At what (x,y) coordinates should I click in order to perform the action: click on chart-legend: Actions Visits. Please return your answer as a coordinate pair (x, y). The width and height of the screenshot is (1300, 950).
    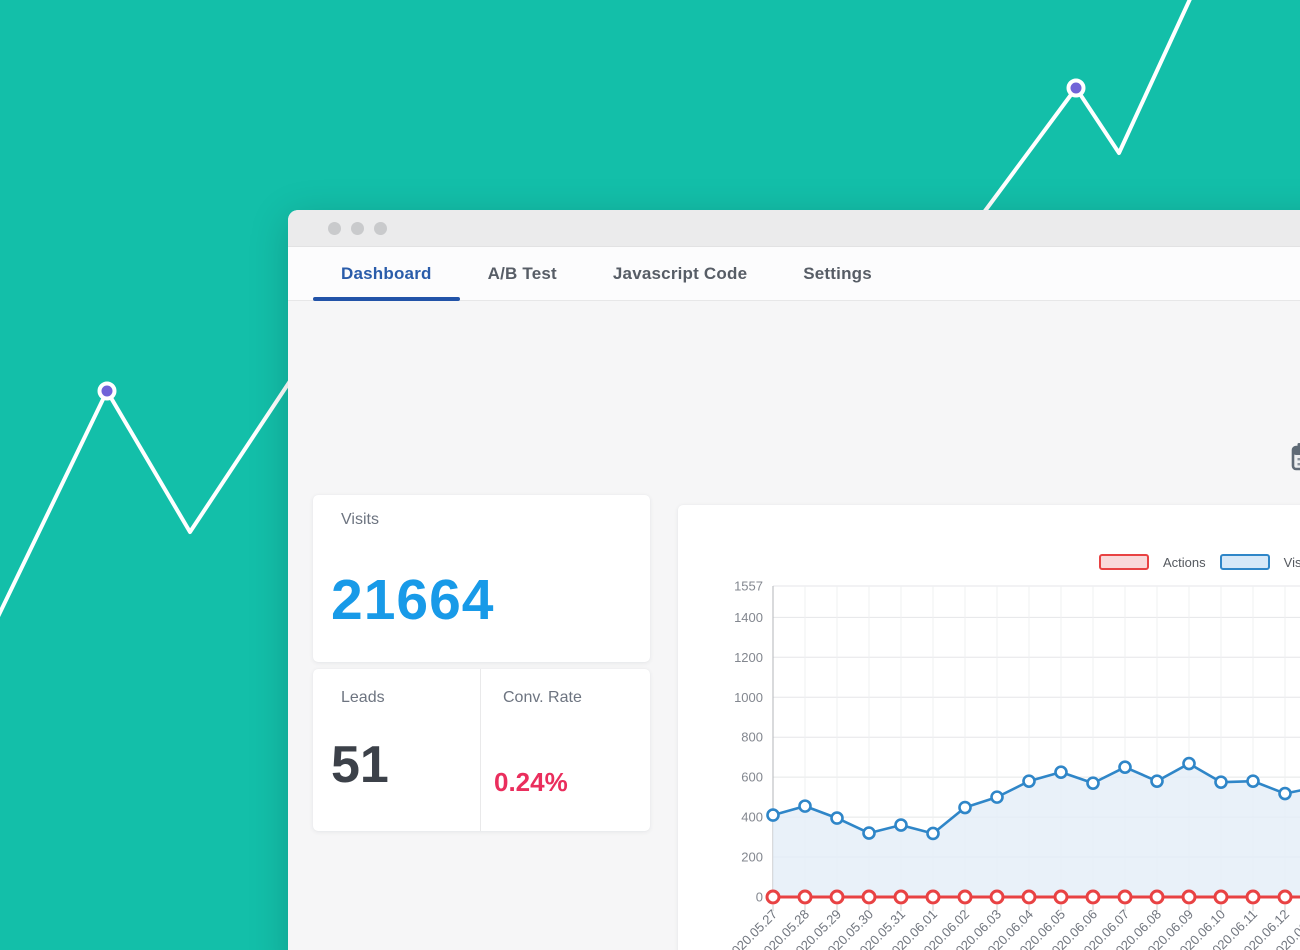
    Looking at the image, I should click on (1199, 562).